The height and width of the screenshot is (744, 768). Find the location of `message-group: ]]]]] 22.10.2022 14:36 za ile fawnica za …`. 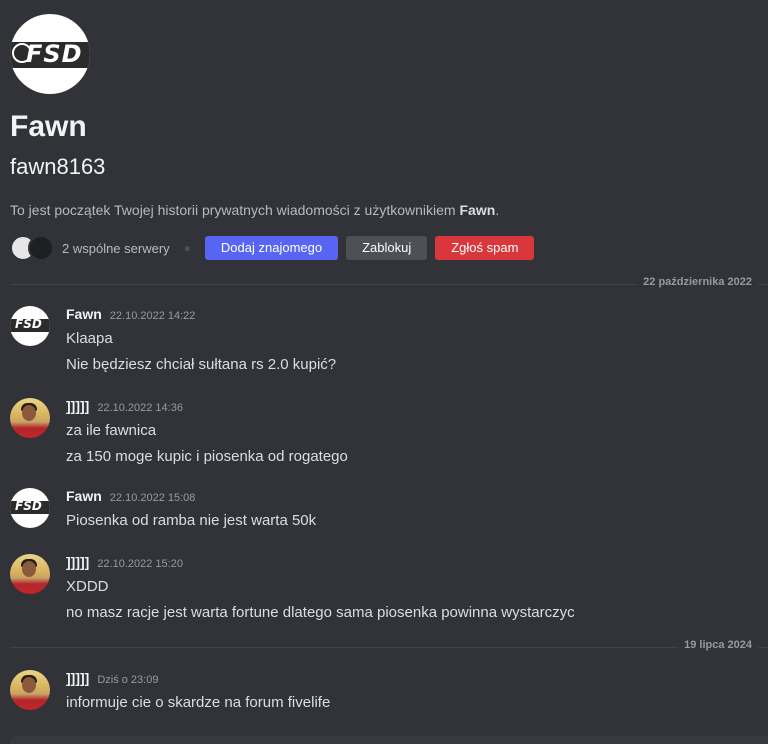

message-group: ]]]]] 22.10.2022 14:36 za ile fawnica za … is located at coordinates (380, 433).